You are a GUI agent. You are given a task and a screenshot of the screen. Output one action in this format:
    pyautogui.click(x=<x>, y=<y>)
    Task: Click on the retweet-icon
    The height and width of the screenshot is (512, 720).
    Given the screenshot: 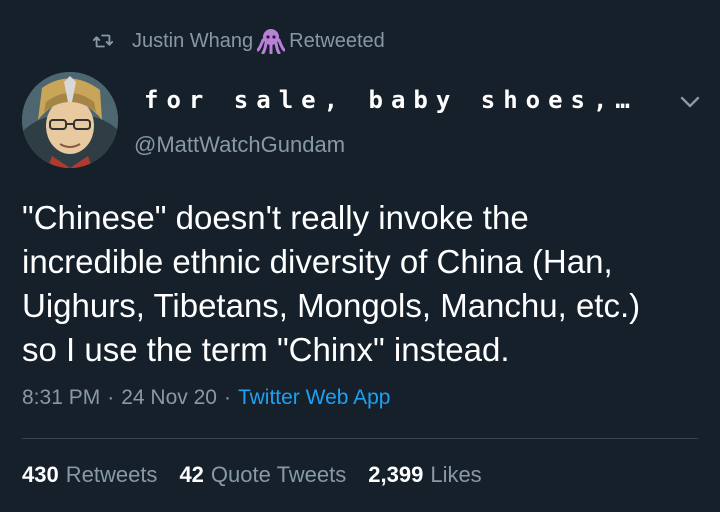 What is the action you would take?
    pyautogui.click(x=103, y=41)
    